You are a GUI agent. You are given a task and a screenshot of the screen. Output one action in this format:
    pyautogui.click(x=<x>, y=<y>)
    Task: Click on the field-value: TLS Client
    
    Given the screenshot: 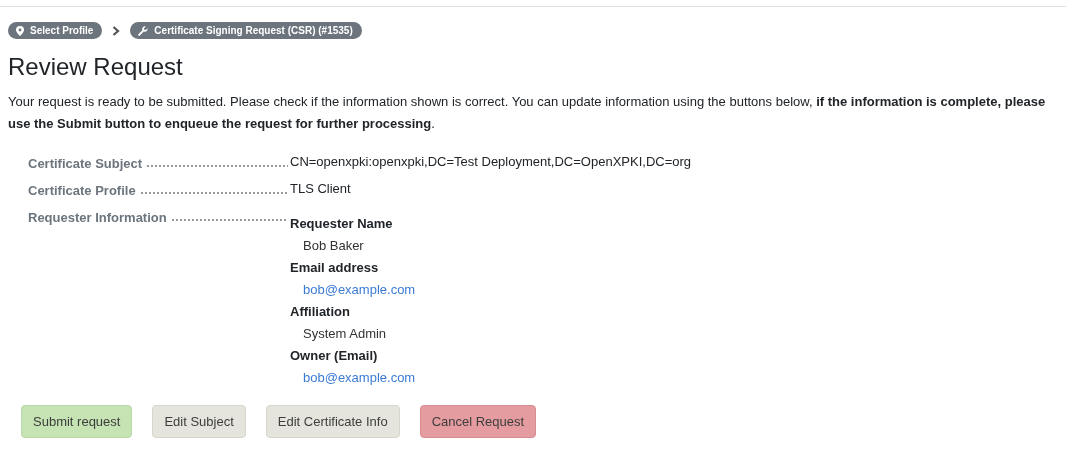 What is the action you would take?
    pyautogui.click(x=320, y=189)
    